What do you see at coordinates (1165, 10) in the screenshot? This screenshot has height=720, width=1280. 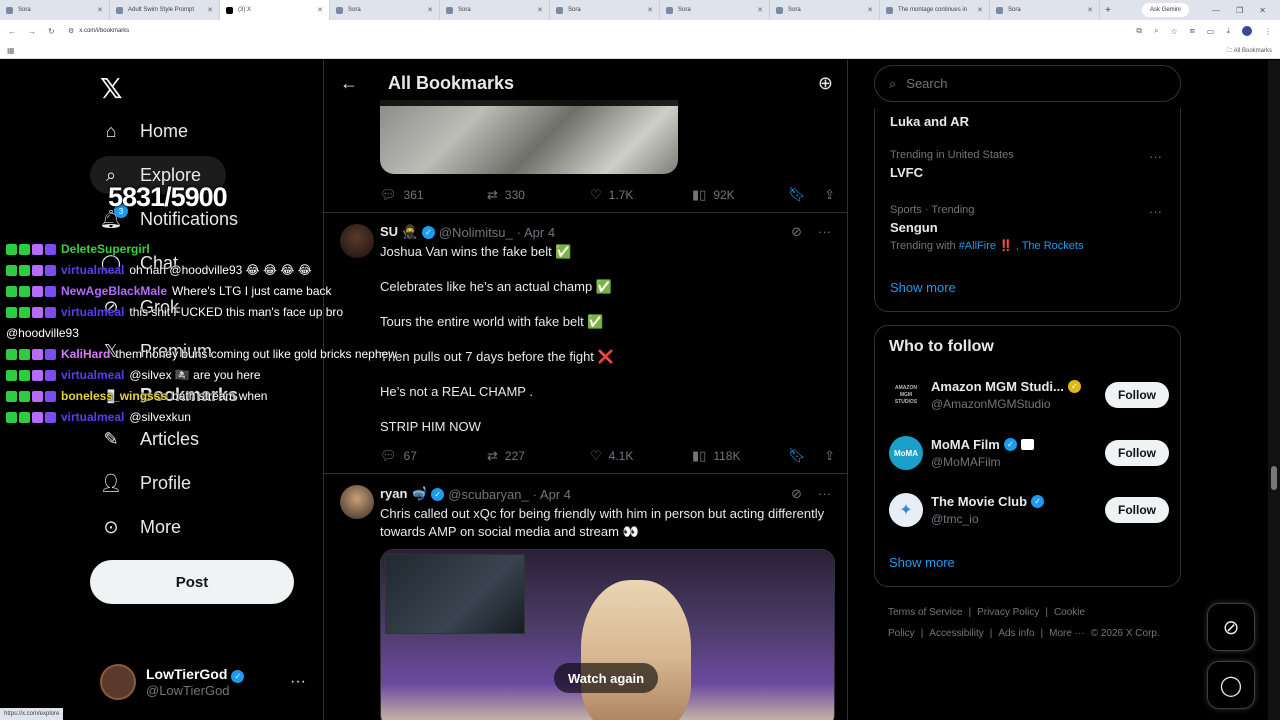 I see `ask-gemini-button: Ask Gemini` at bounding box center [1165, 10].